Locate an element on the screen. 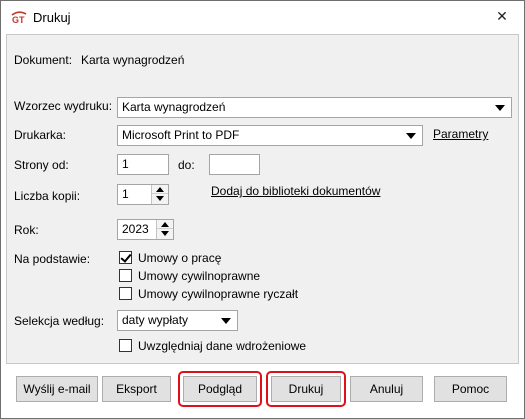  document-label: Dokument: is located at coordinates (43, 60).